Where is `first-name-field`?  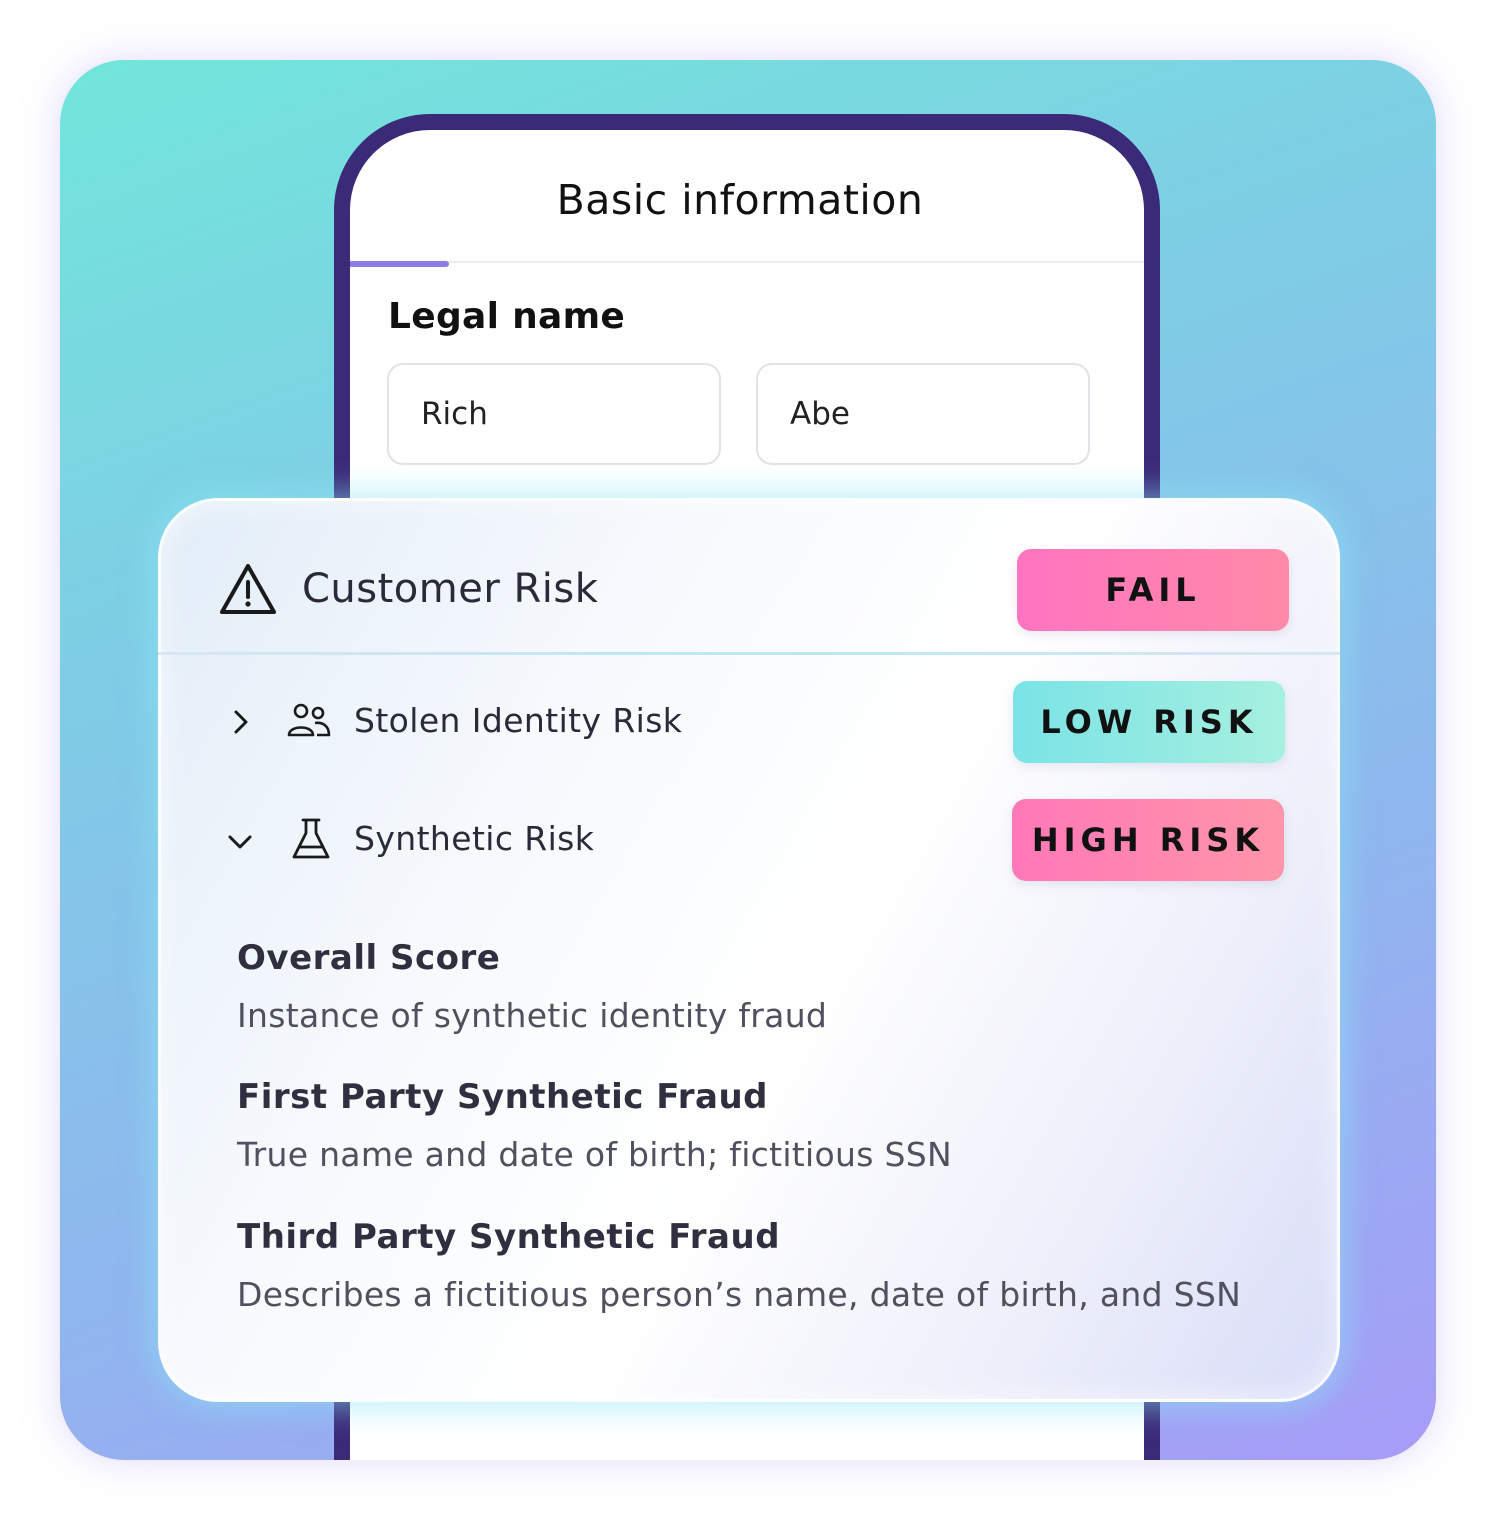 first-name-field is located at coordinates (554, 414).